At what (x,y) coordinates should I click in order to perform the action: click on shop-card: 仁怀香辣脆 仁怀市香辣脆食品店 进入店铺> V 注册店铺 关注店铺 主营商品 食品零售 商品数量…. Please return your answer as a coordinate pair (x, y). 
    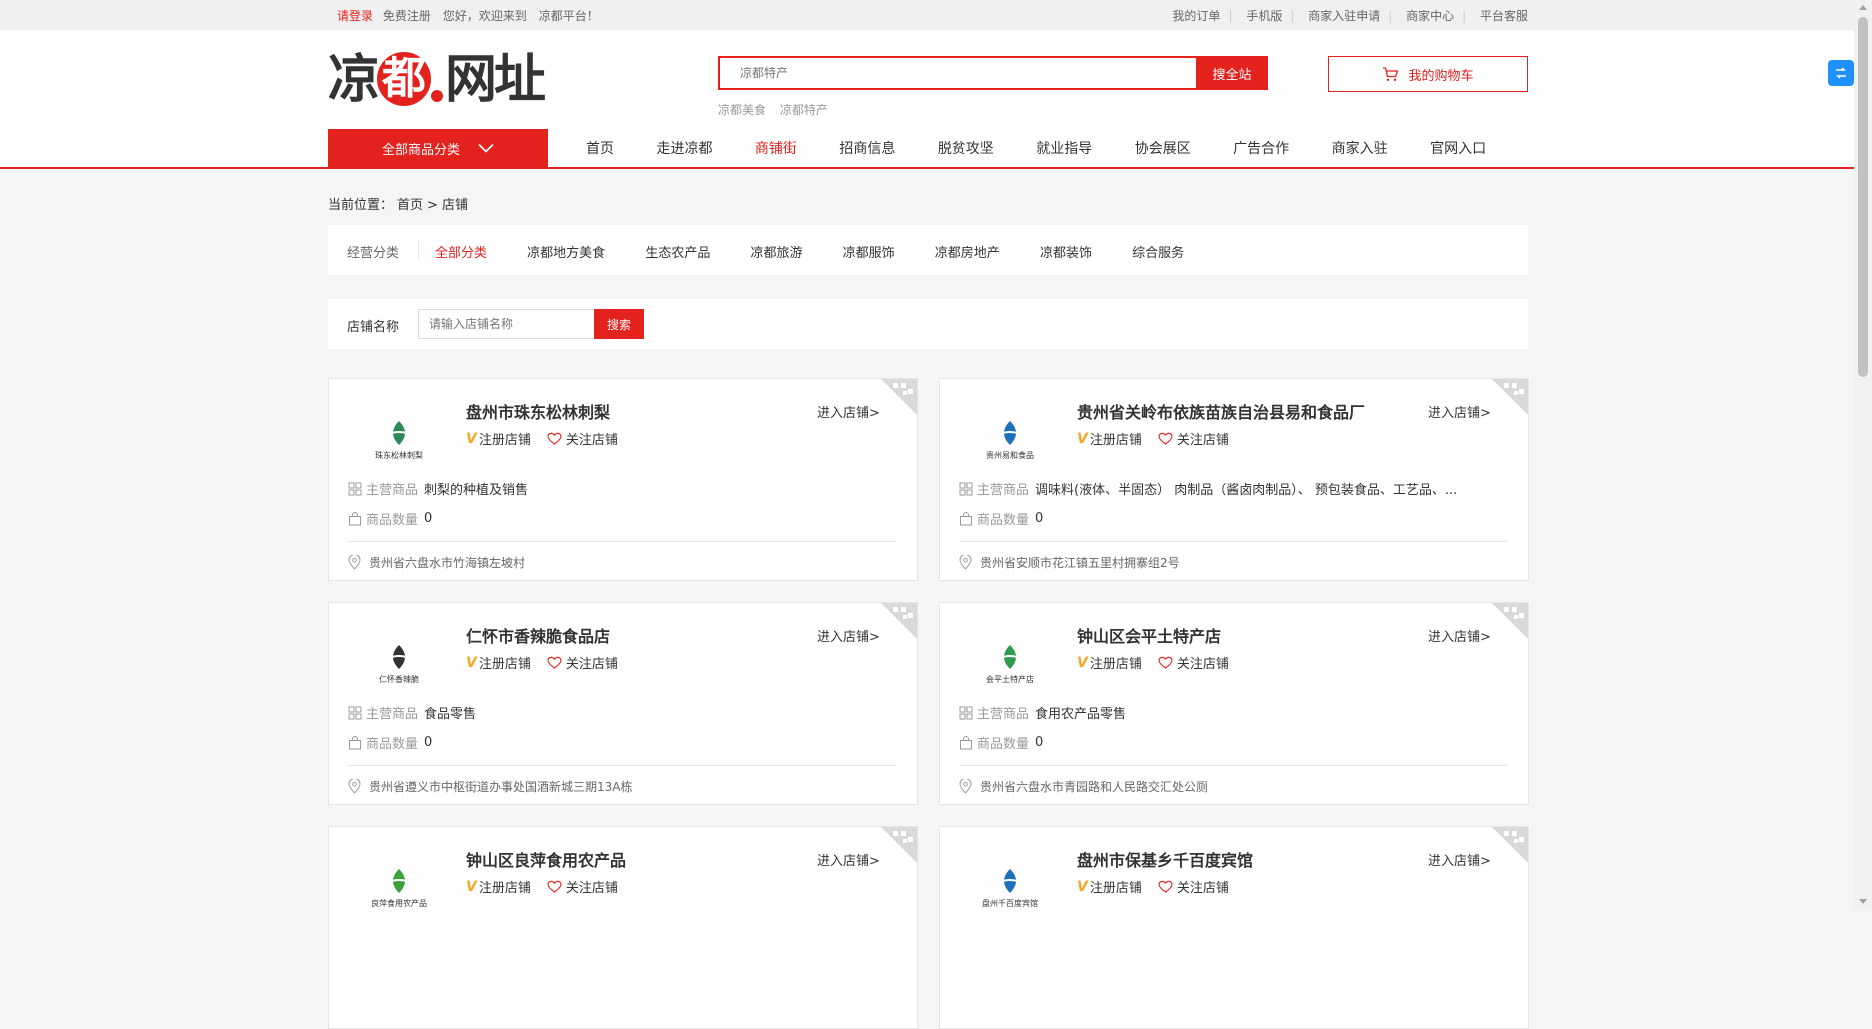
    Looking at the image, I should click on (623, 703).